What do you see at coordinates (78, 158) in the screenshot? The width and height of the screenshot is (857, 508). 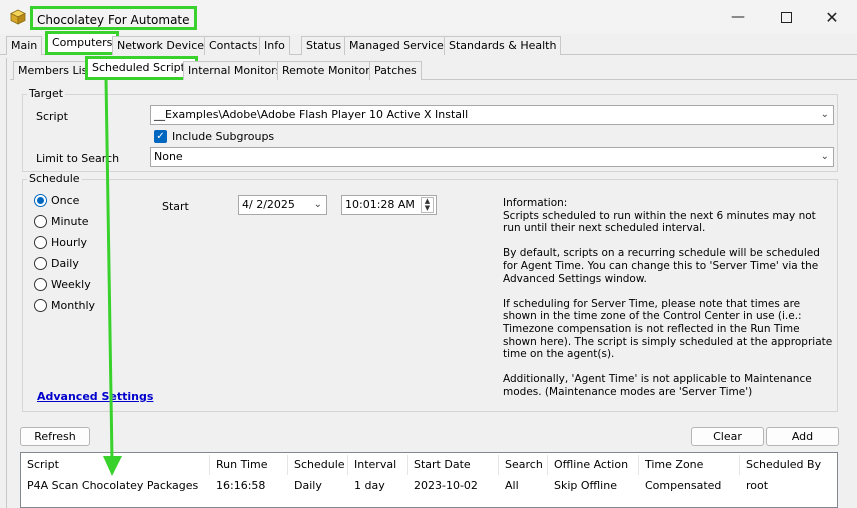 I see `limit-to-search-label: Limit to Search` at bounding box center [78, 158].